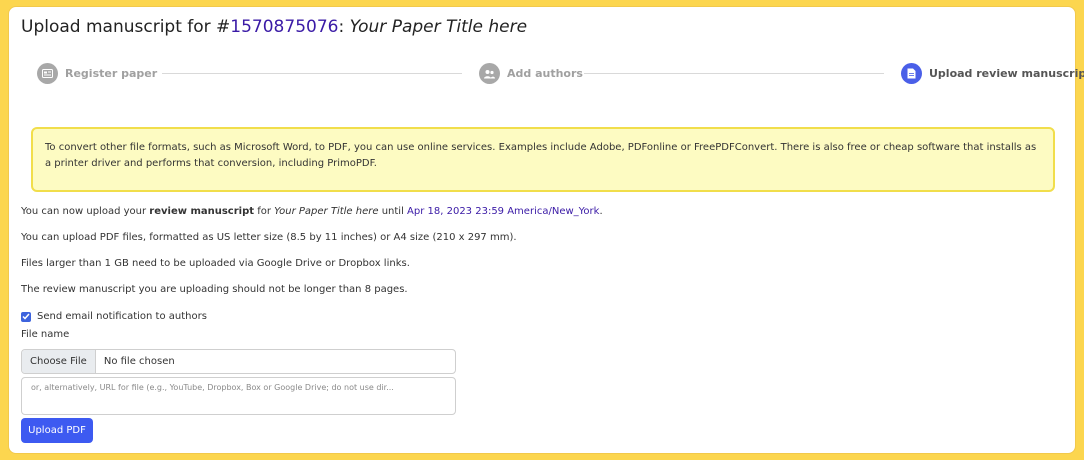 The width and height of the screenshot is (1084, 460). What do you see at coordinates (47, 73) in the screenshot?
I see `form-icon` at bounding box center [47, 73].